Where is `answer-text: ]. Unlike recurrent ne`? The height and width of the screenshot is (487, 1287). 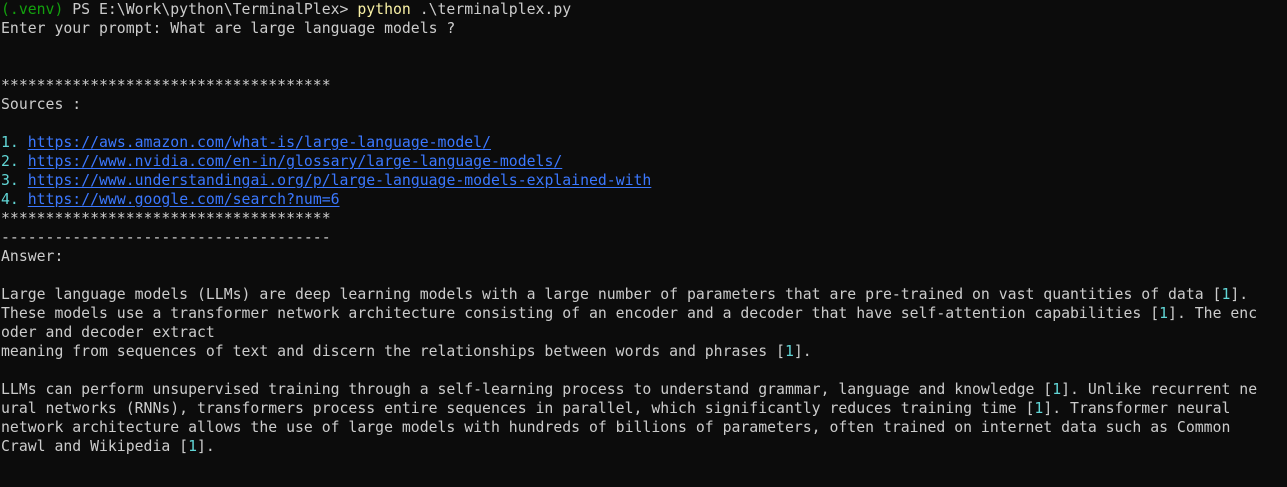 answer-text: ]. Unlike recurrent ne is located at coordinates (1159, 389).